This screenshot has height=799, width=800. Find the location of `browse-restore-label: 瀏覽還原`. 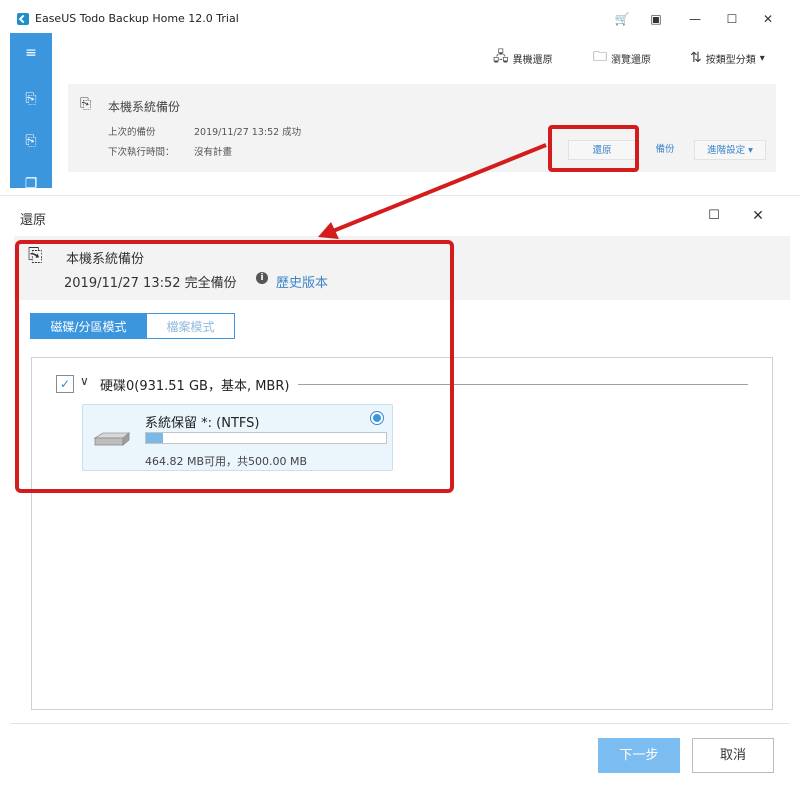

browse-restore-label: 瀏覽還原 is located at coordinates (631, 60).